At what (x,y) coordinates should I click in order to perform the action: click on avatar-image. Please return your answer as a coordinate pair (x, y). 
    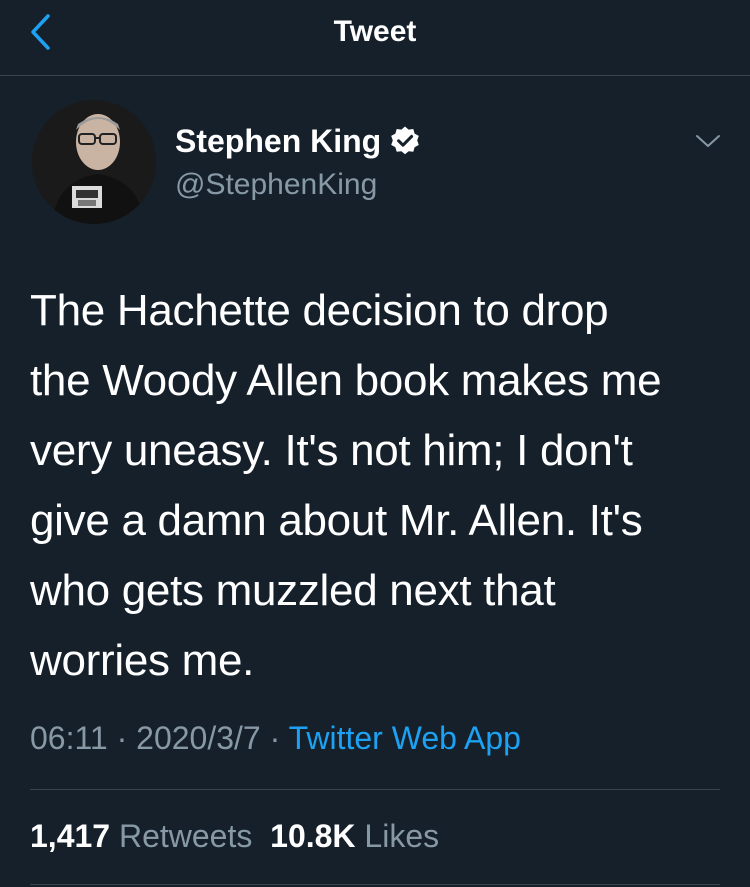
    Looking at the image, I should click on (94, 162).